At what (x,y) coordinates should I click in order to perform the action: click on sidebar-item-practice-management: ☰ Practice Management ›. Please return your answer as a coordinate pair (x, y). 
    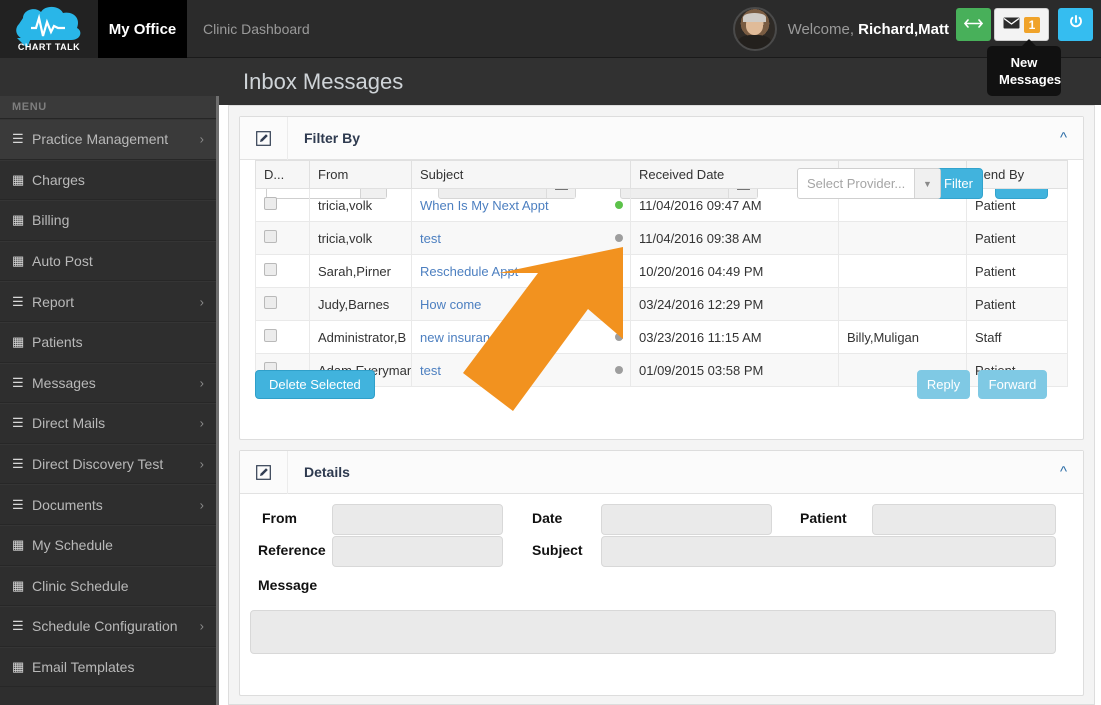
    Looking at the image, I should click on (108, 139).